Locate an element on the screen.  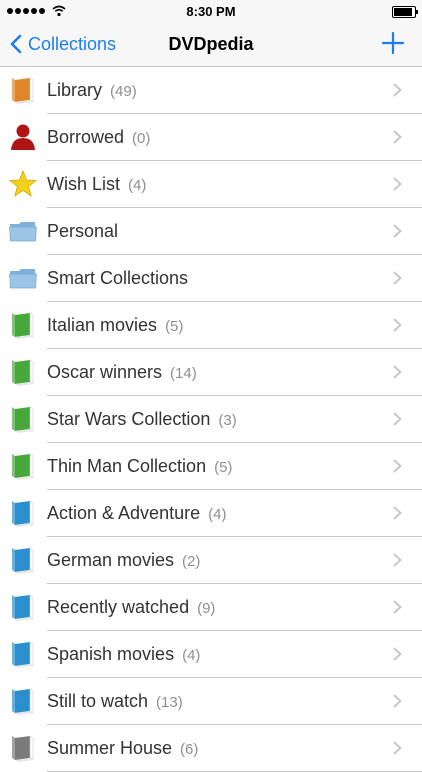
list-item: Wish List (4) is located at coordinates (211, 184).